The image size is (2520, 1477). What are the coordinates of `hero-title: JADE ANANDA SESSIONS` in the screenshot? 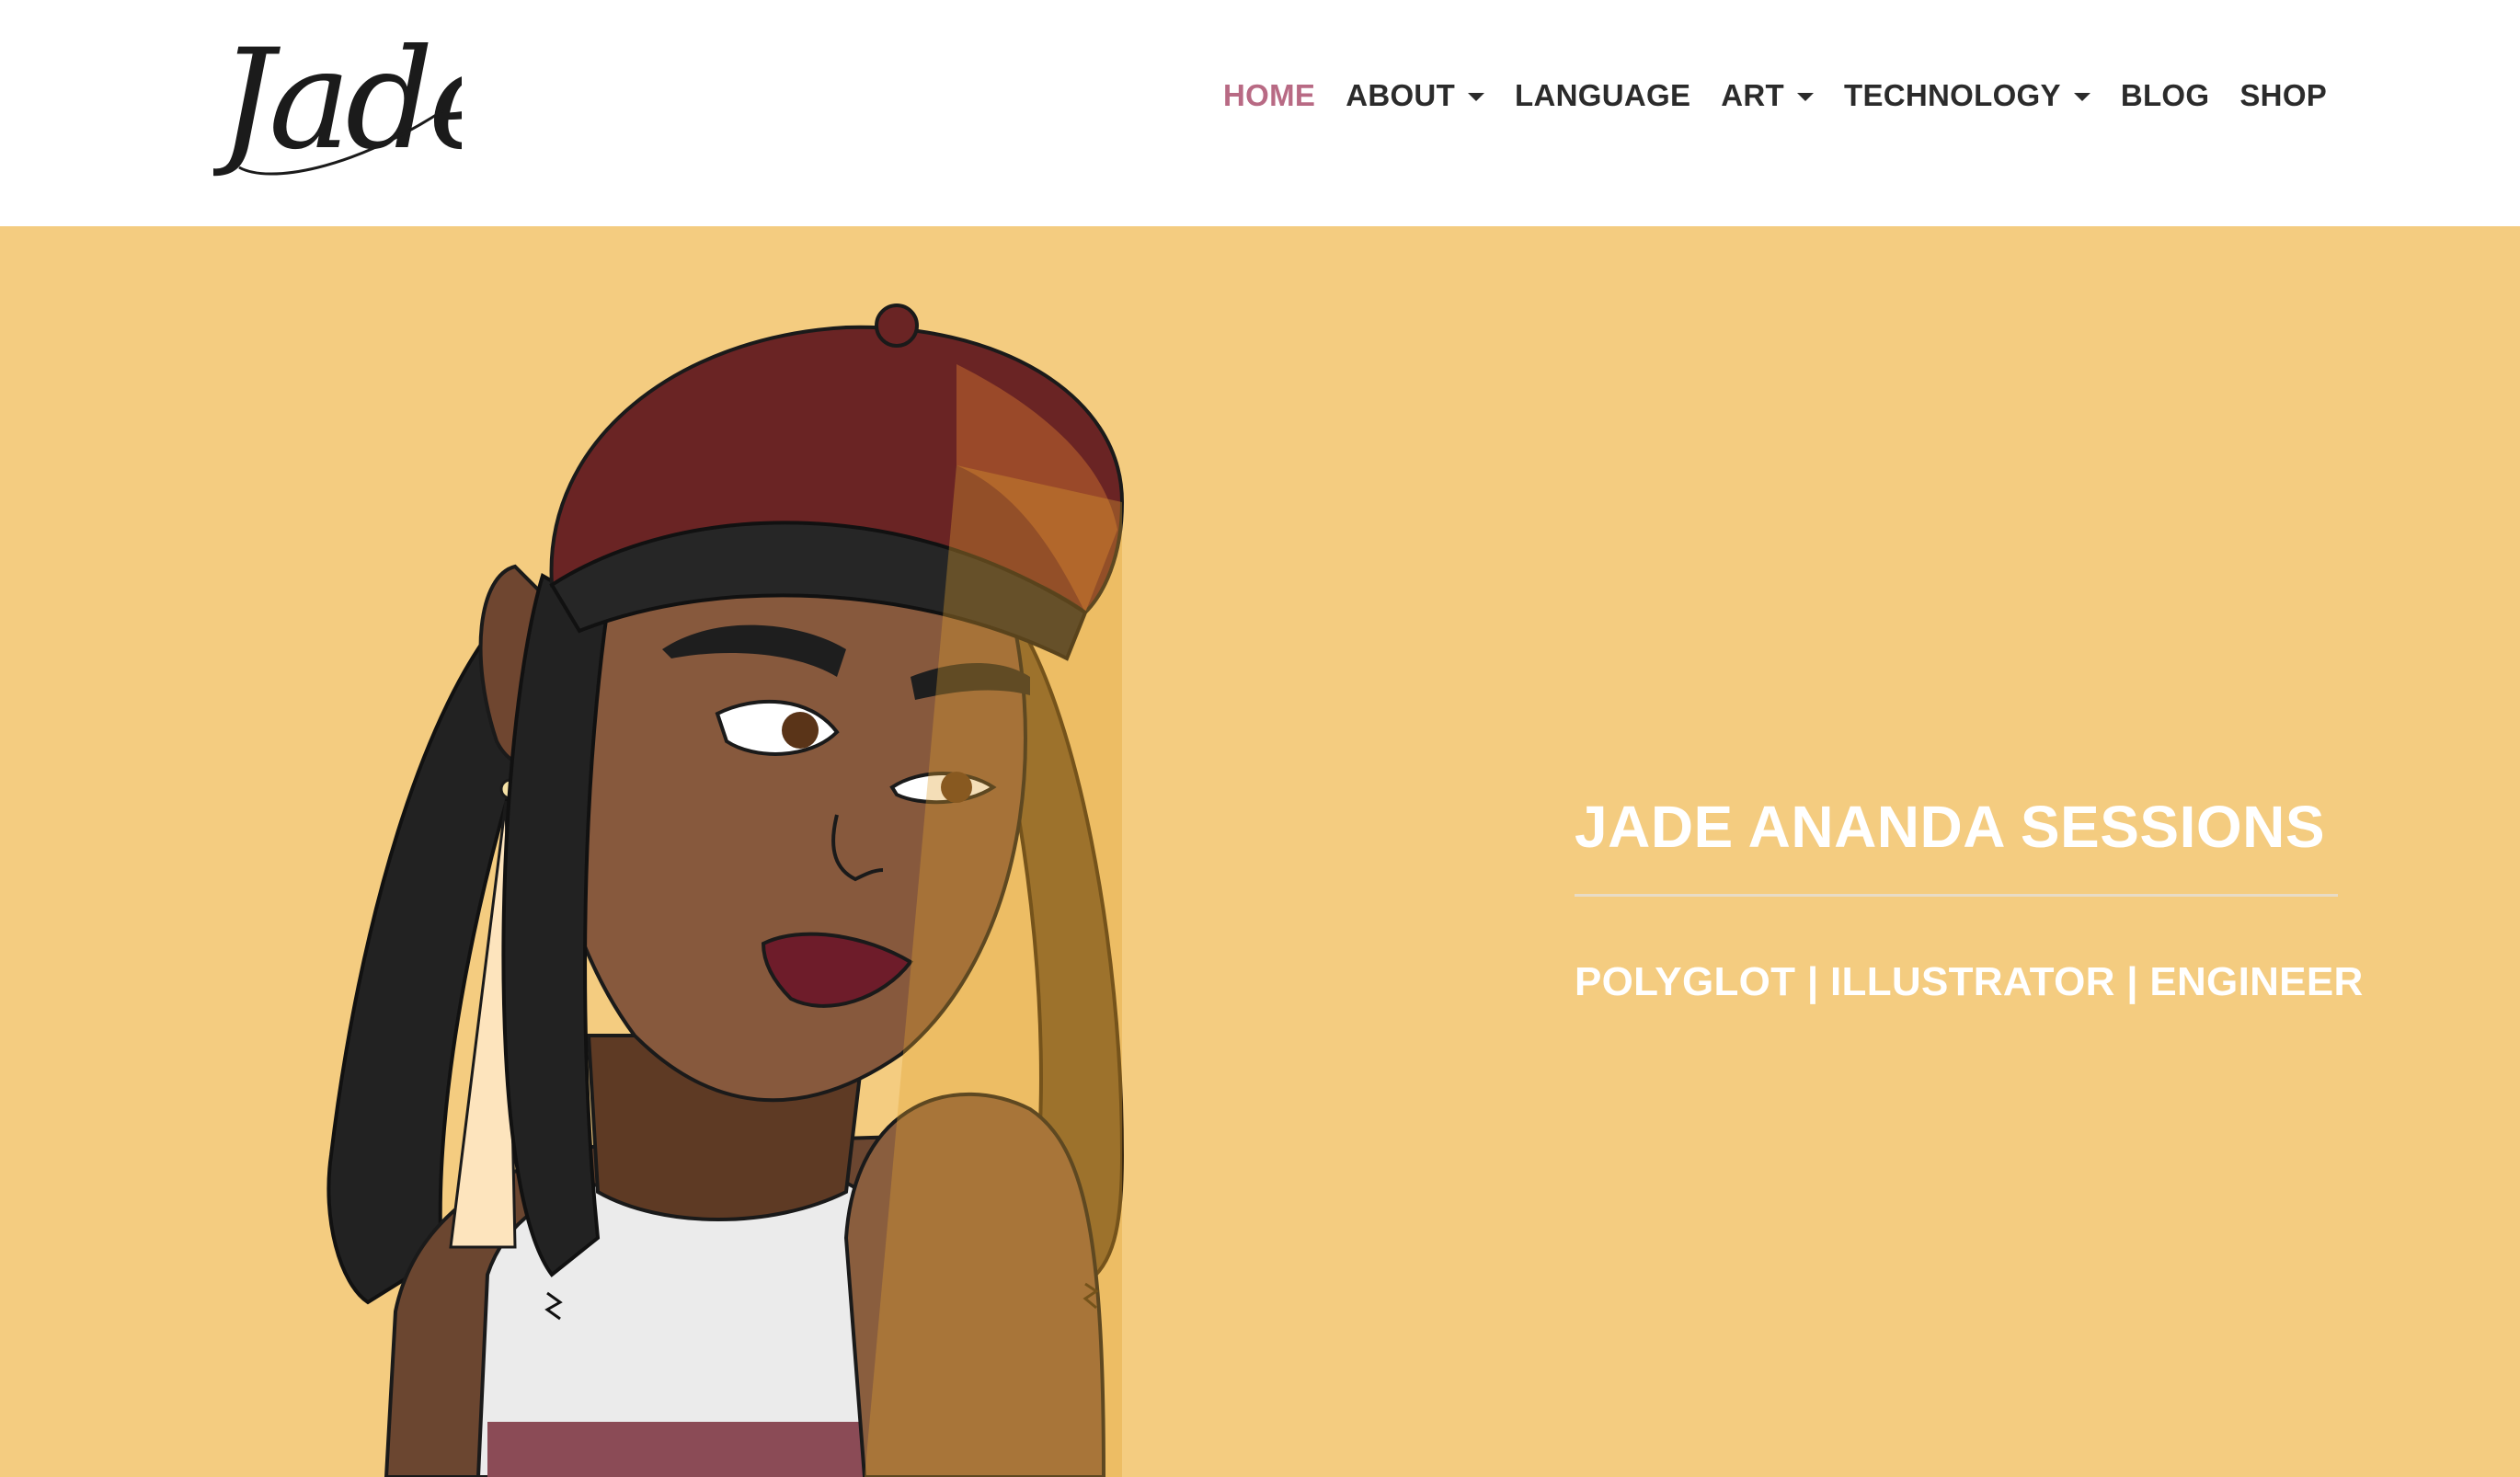 It's located at (1950, 827).